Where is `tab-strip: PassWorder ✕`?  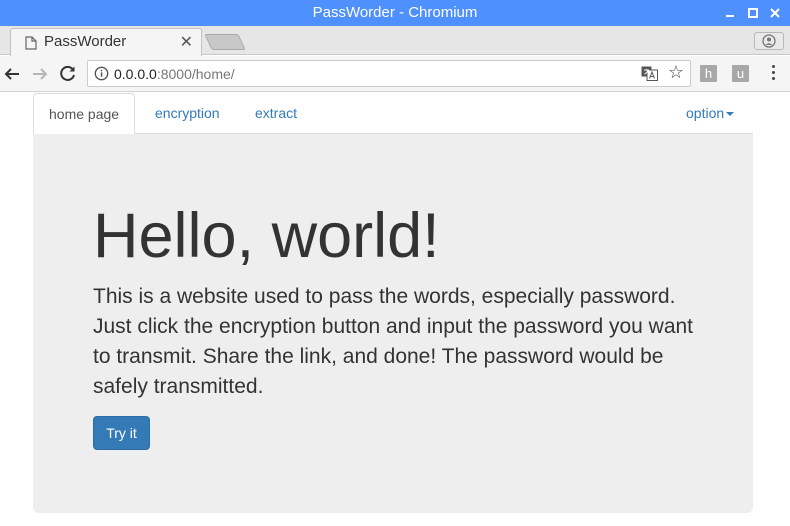 tab-strip: PassWorder ✕ is located at coordinates (395, 41).